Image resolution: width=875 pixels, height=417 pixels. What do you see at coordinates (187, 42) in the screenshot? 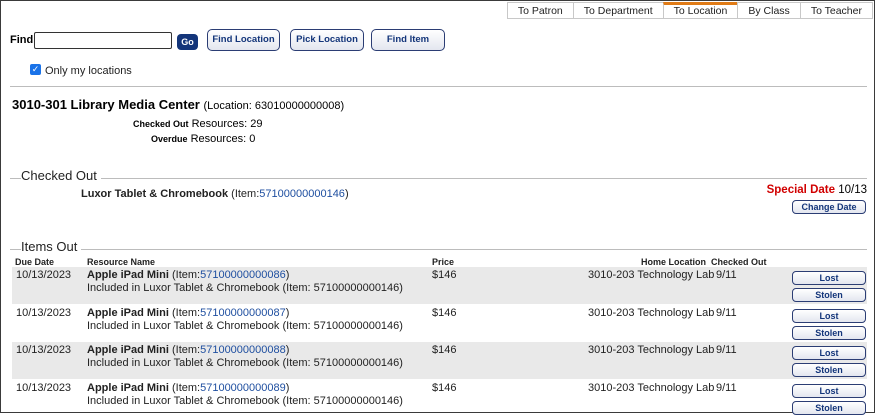
I see `go-button: Go` at bounding box center [187, 42].